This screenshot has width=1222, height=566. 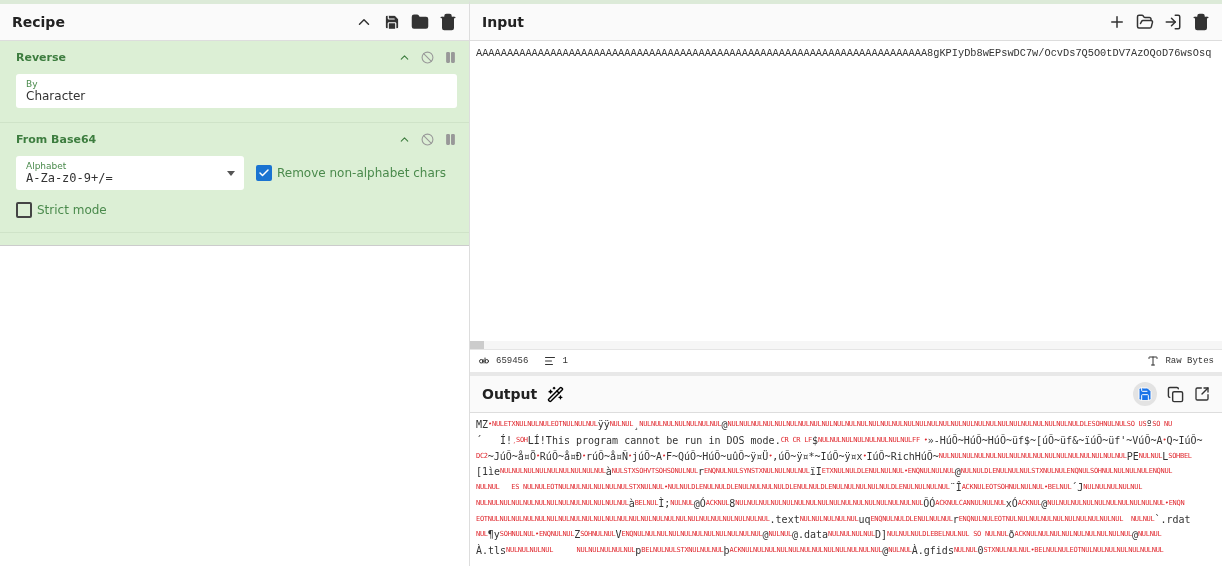 What do you see at coordinates (1173, 22) in the screenshot?
I see `import-file-icon` at bounding box center [1173, 22].